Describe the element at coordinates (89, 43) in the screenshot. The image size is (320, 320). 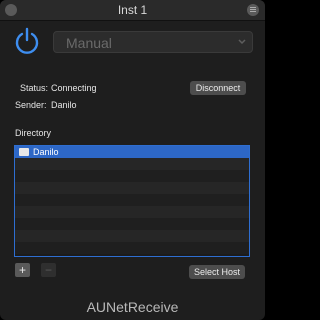
I see `mode-select-value: Manual` at that location.